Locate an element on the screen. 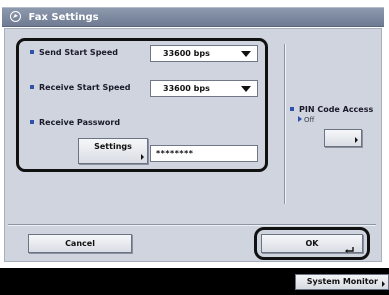  receive-password-label: Receive Password is located at coordinates (75, 122).